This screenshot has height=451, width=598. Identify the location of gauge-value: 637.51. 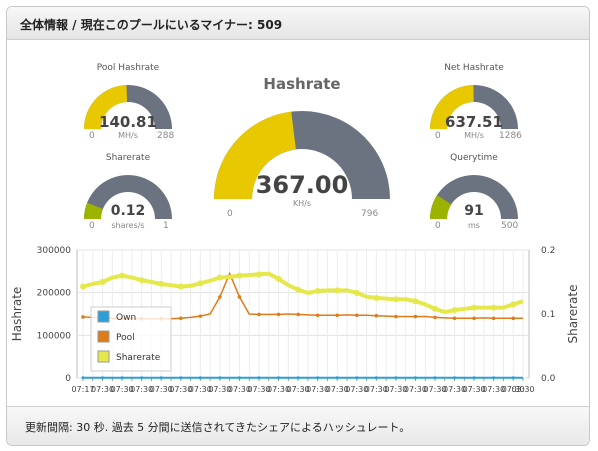
(474, 122).